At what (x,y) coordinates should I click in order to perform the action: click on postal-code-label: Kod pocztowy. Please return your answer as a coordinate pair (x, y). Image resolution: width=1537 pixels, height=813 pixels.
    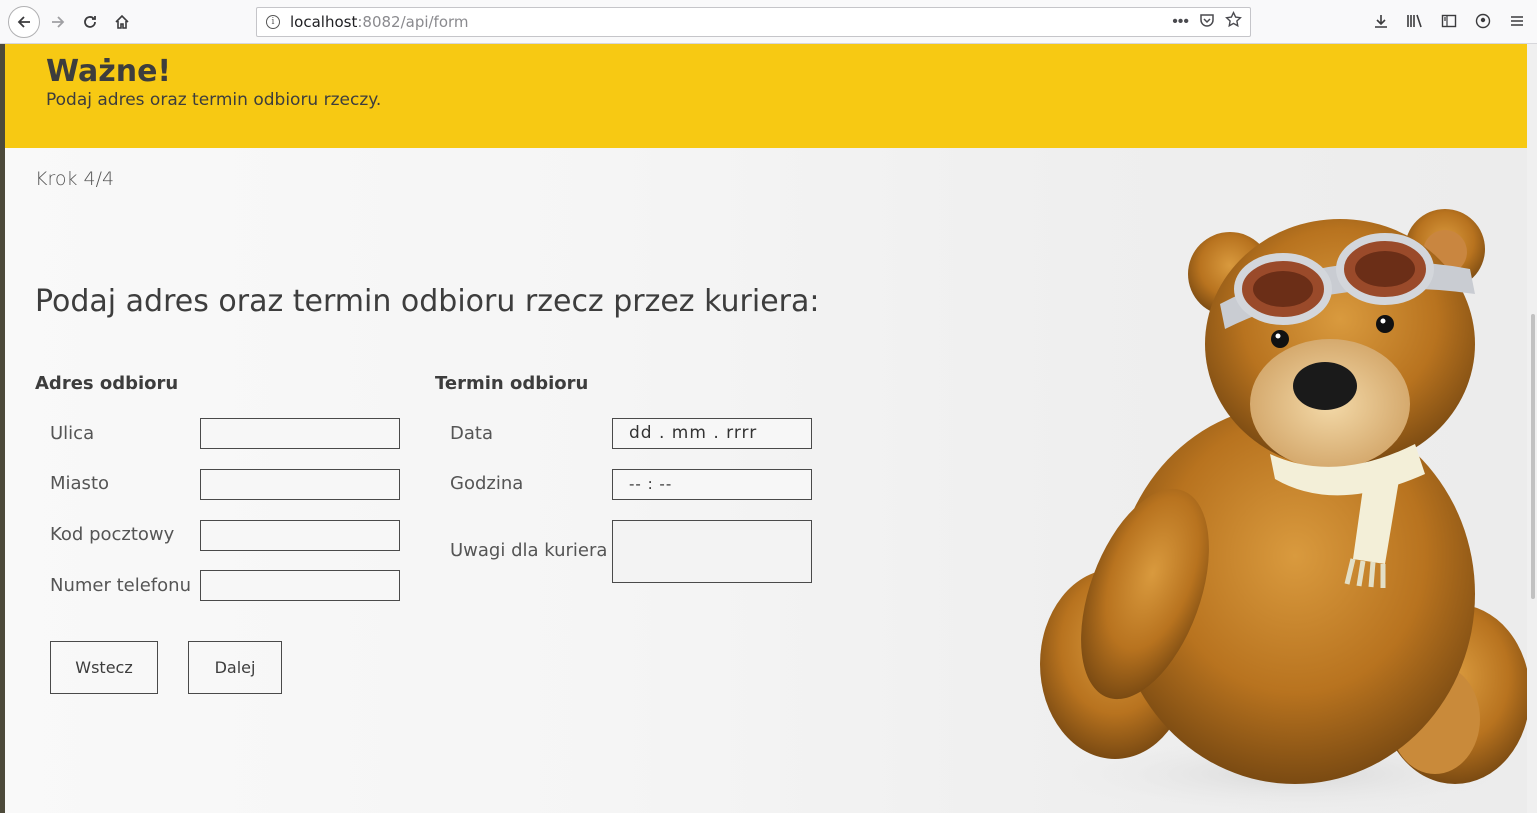
    Looking at the image, I should click on (112, 534).